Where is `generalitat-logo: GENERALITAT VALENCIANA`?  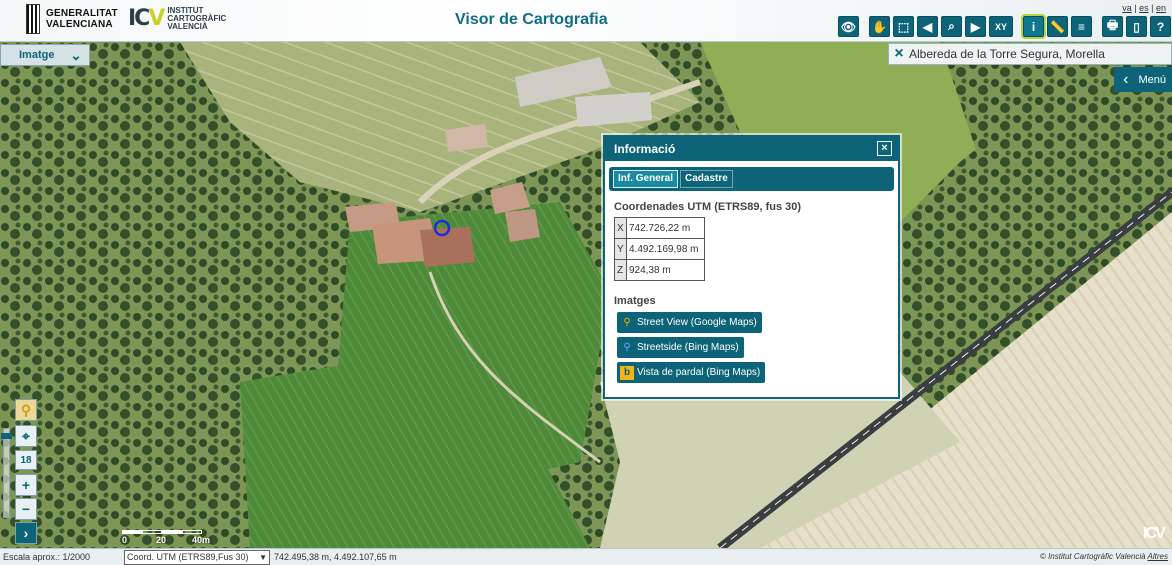 generalitat-logo: GENERALITAT VALENCIANA is located at coordinates (72, 19).